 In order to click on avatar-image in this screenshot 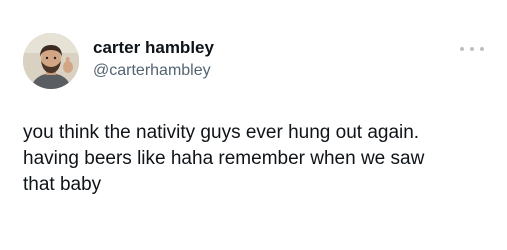, I will do `click(51, 61)`.